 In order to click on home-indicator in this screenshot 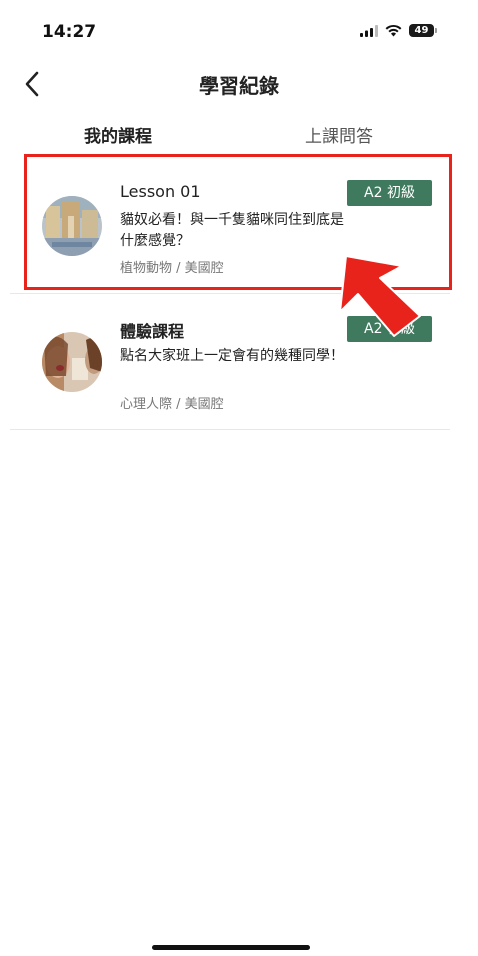, I will do `click(231, 947)`.